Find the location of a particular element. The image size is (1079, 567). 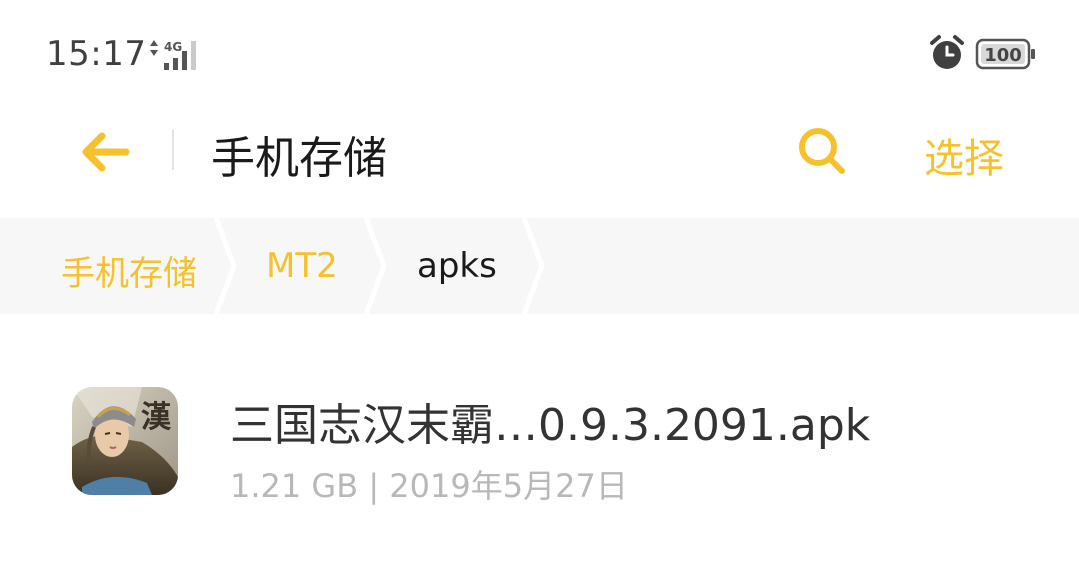

select-button: 选择 is located at coordinates (964, 155).